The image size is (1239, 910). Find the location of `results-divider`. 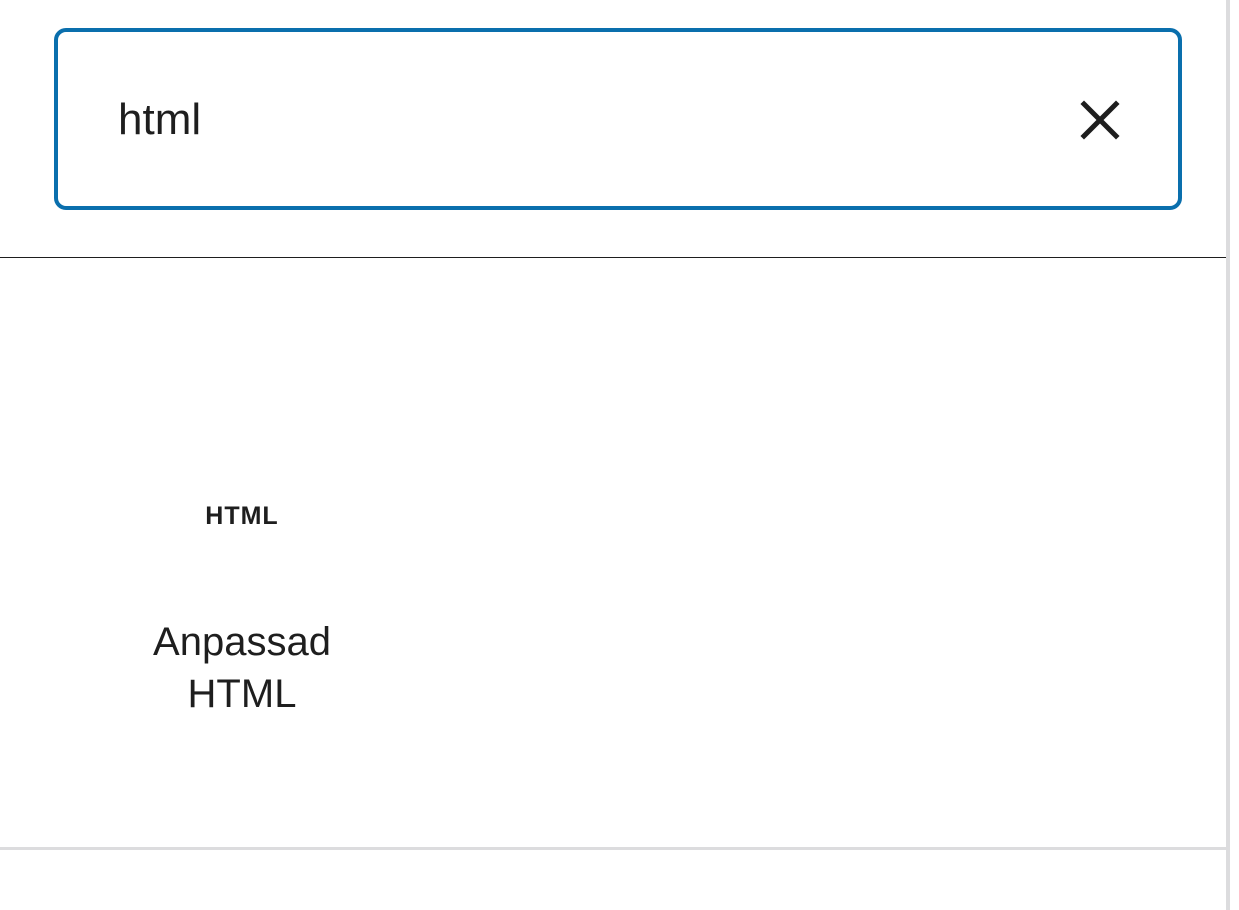

results-divider is located at coordinates (613, 848).